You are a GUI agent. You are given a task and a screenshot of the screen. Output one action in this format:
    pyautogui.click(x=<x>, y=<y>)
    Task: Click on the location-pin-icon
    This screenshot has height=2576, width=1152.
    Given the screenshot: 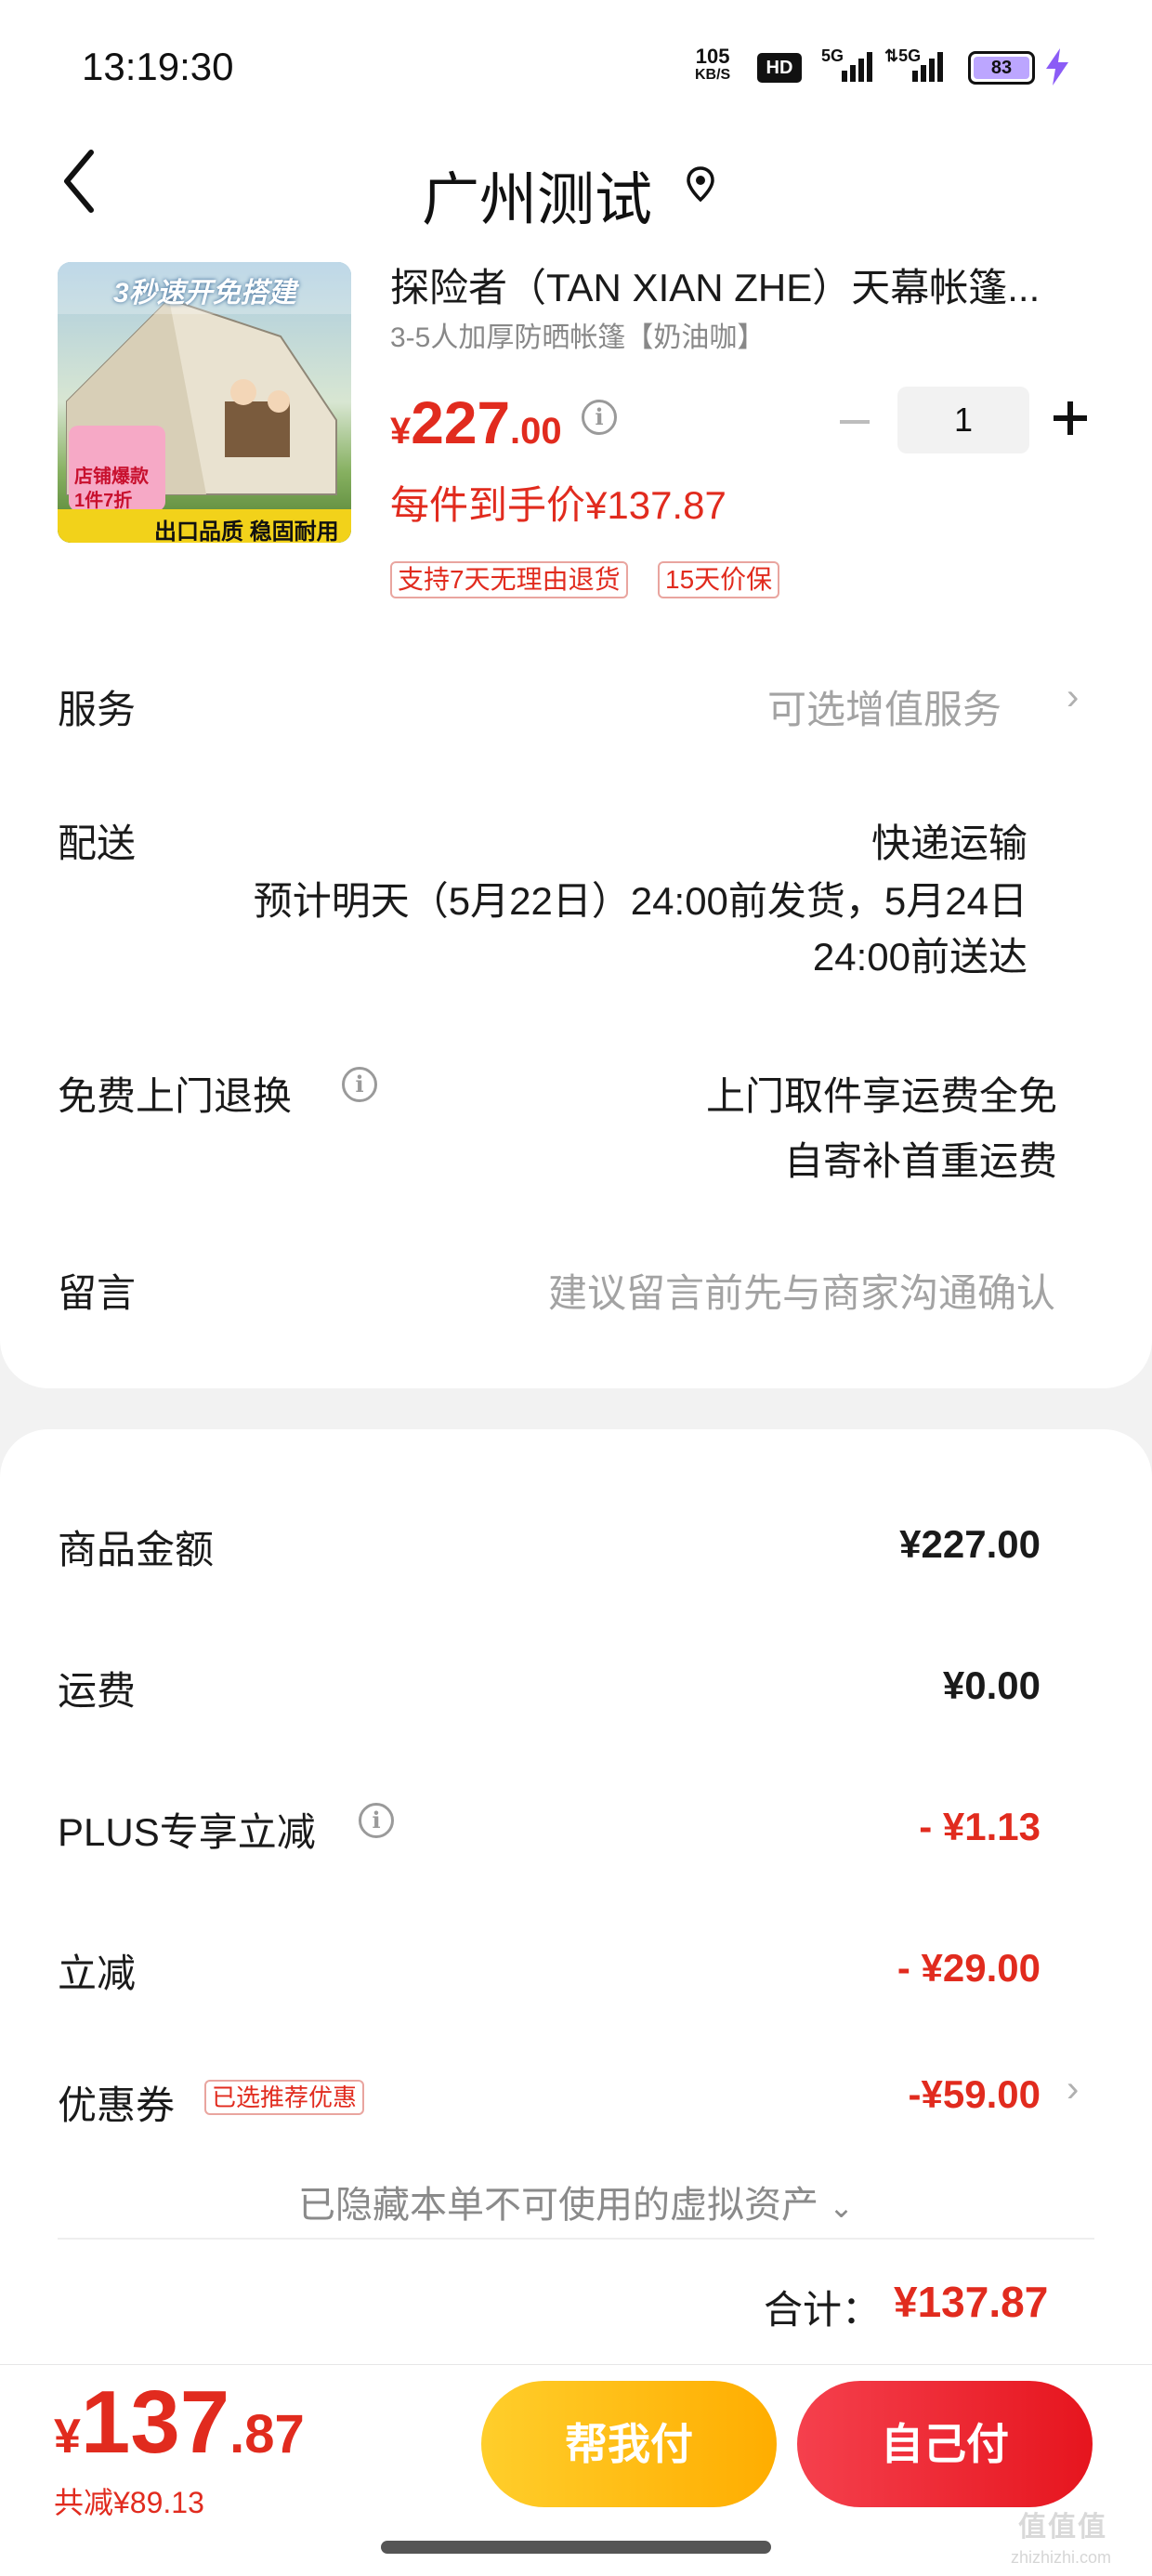 What is the action you would take?
    pyautogui.click(x=700, y=186)
    